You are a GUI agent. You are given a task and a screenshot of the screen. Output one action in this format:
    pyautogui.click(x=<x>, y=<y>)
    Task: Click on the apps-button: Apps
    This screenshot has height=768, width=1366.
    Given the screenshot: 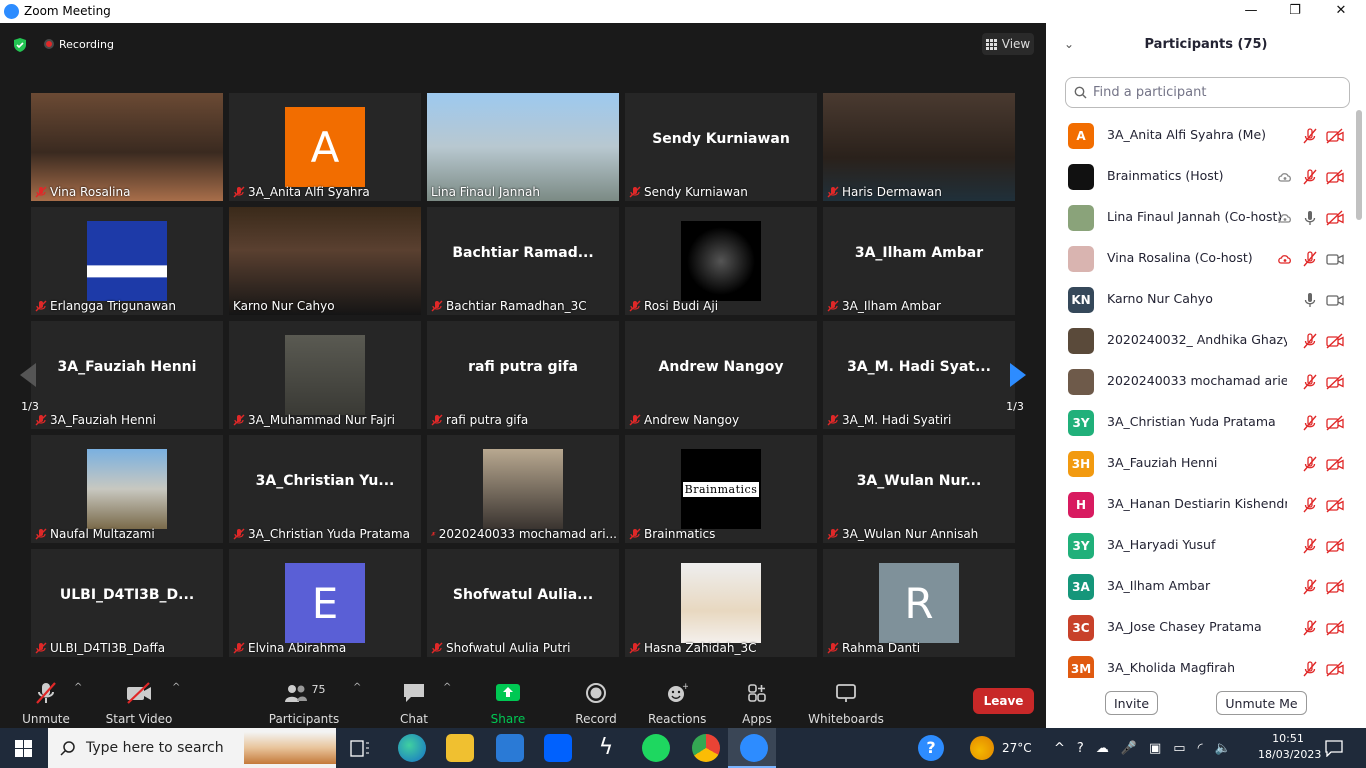 What is the action you would take?
    pyautogui.click(x=757, y=703)
    